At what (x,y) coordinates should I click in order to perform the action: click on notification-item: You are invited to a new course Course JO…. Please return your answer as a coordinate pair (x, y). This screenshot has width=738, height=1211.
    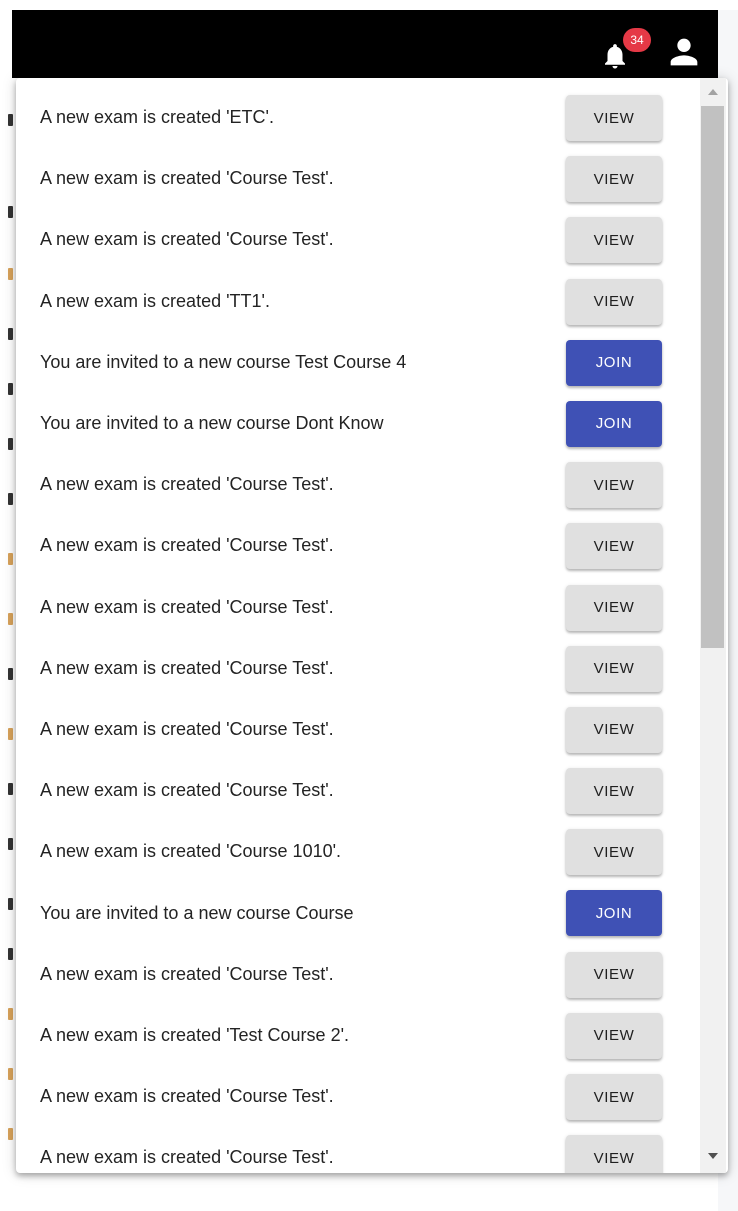
    Looking at the image, I should click on (356, 912).